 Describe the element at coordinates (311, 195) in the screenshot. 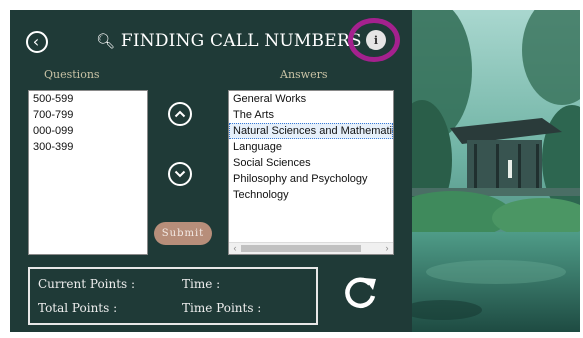

I see `answer-item: Technology` at that location.